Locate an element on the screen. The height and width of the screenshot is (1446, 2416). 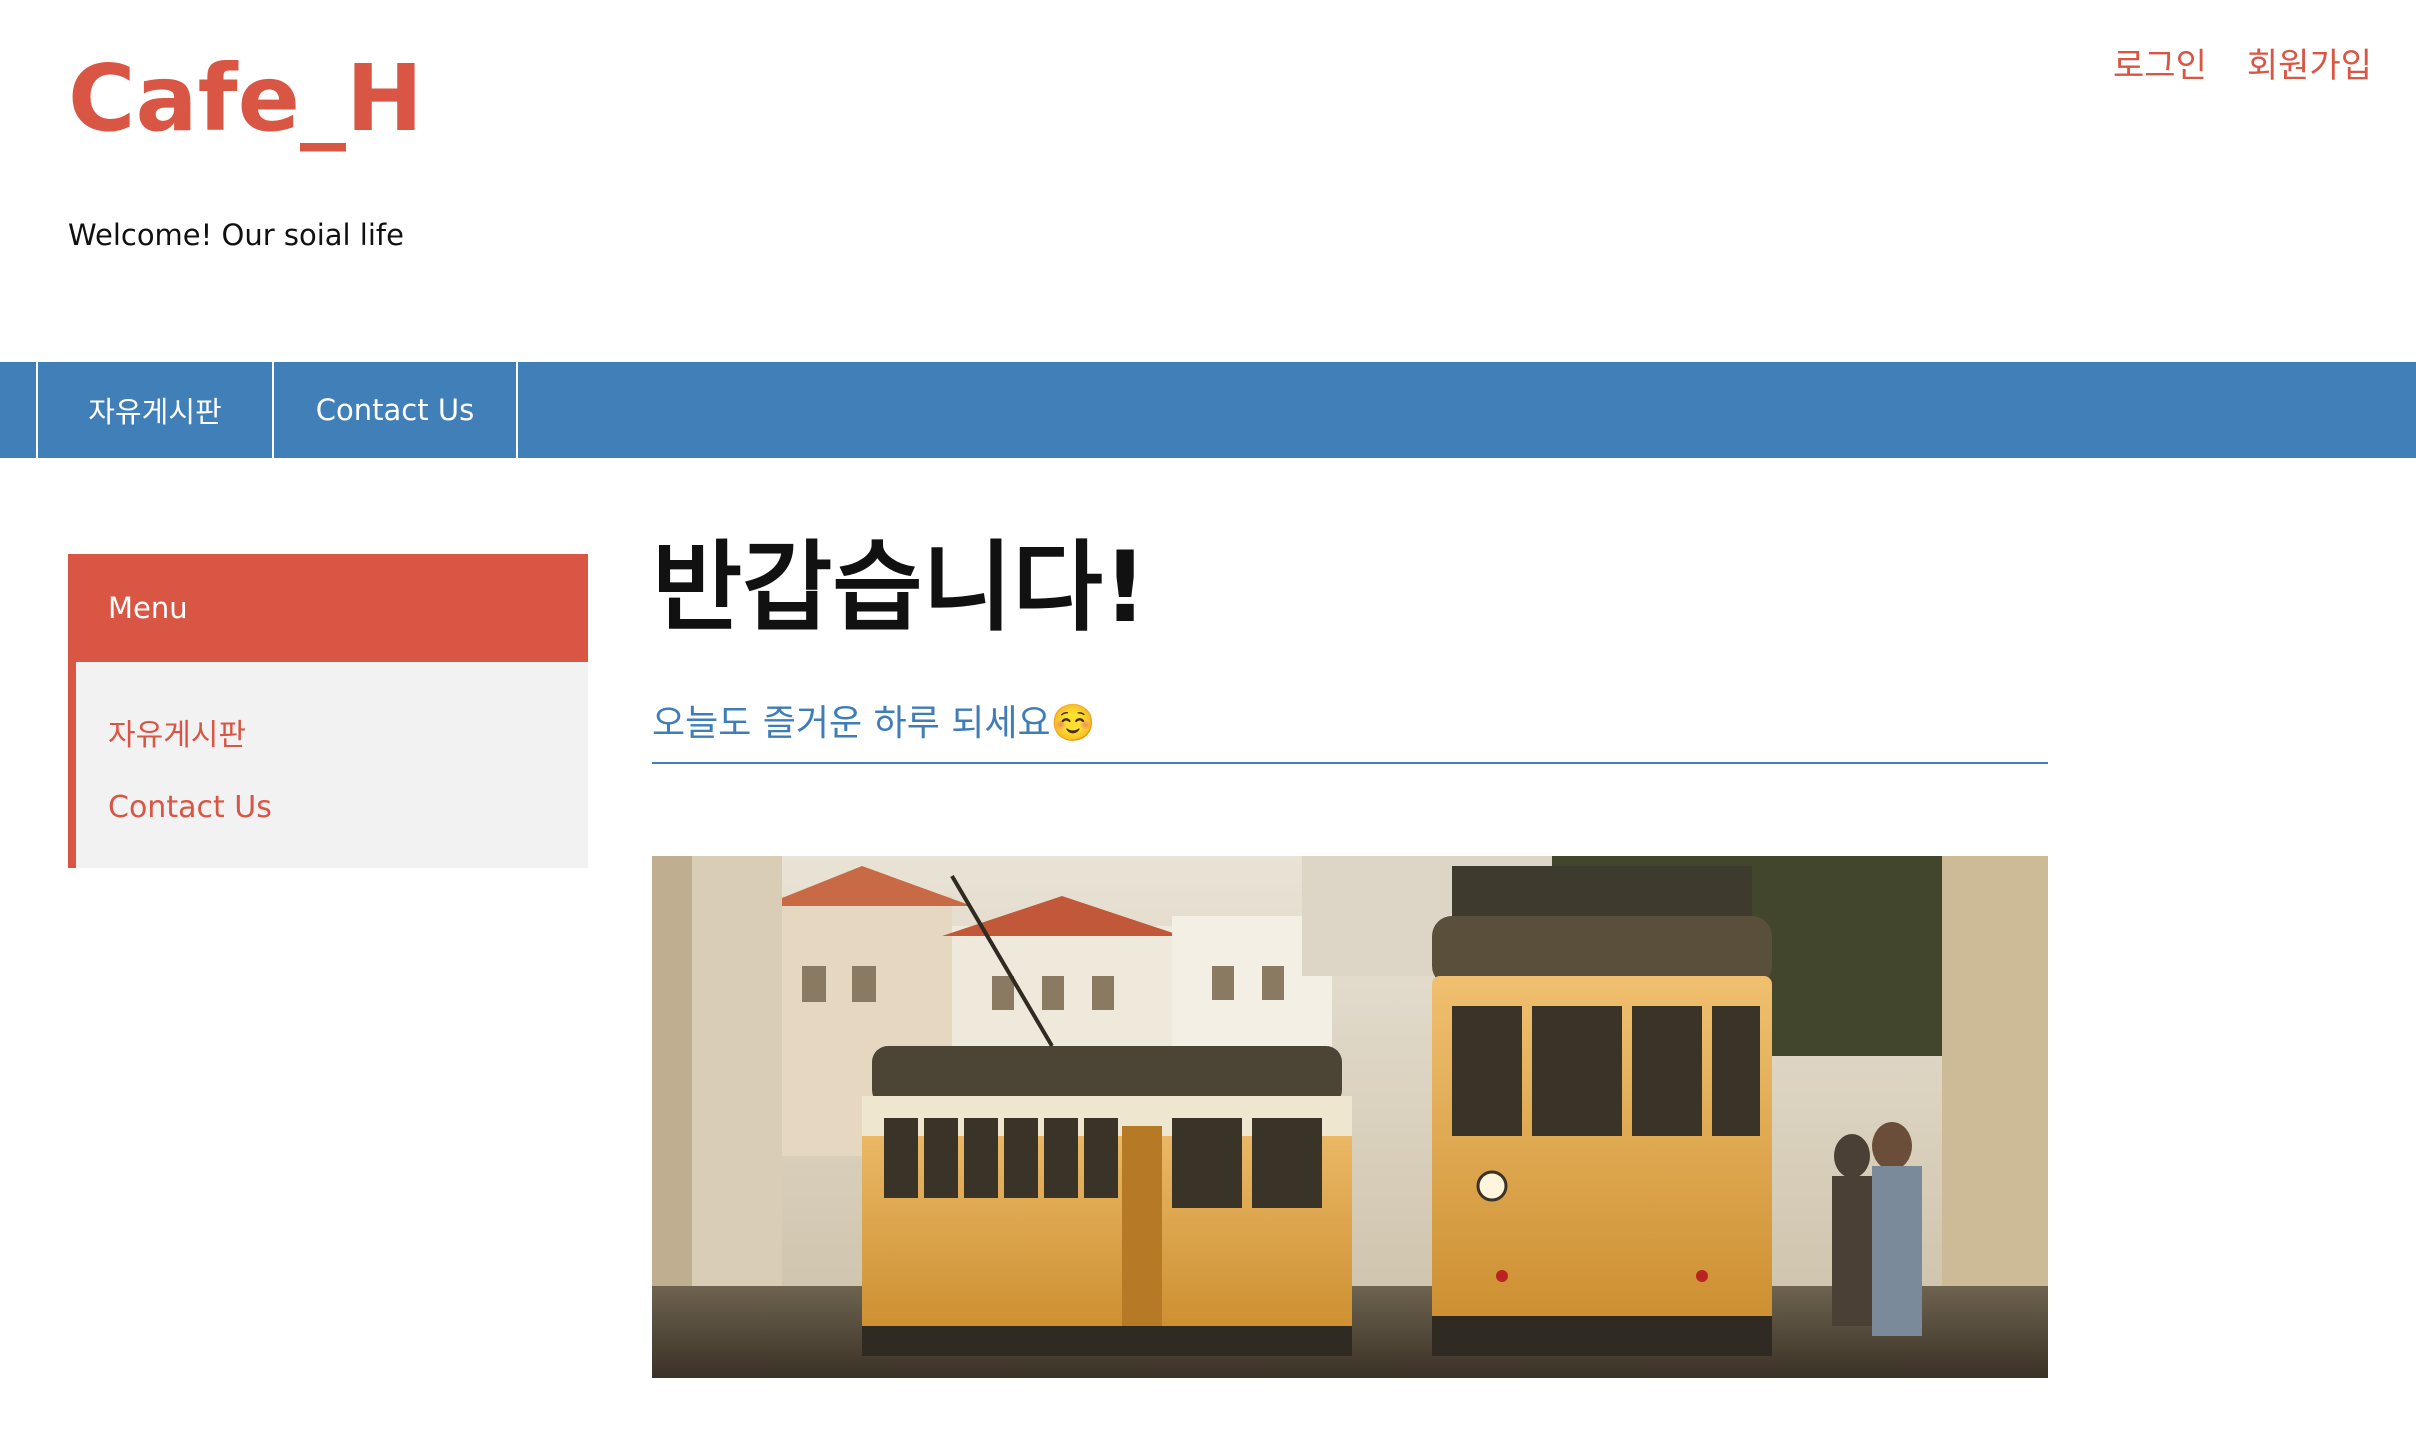
top-navbar: 자유게시판 Contact Us is located at coordinates (1208, 410).